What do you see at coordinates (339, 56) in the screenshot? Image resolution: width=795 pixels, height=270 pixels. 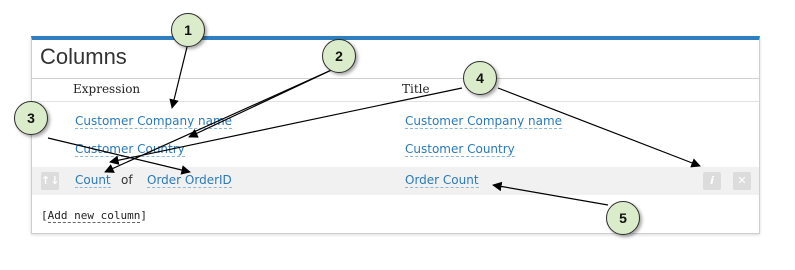 I see `callout-2: 2` at bounding box center [339, 56].